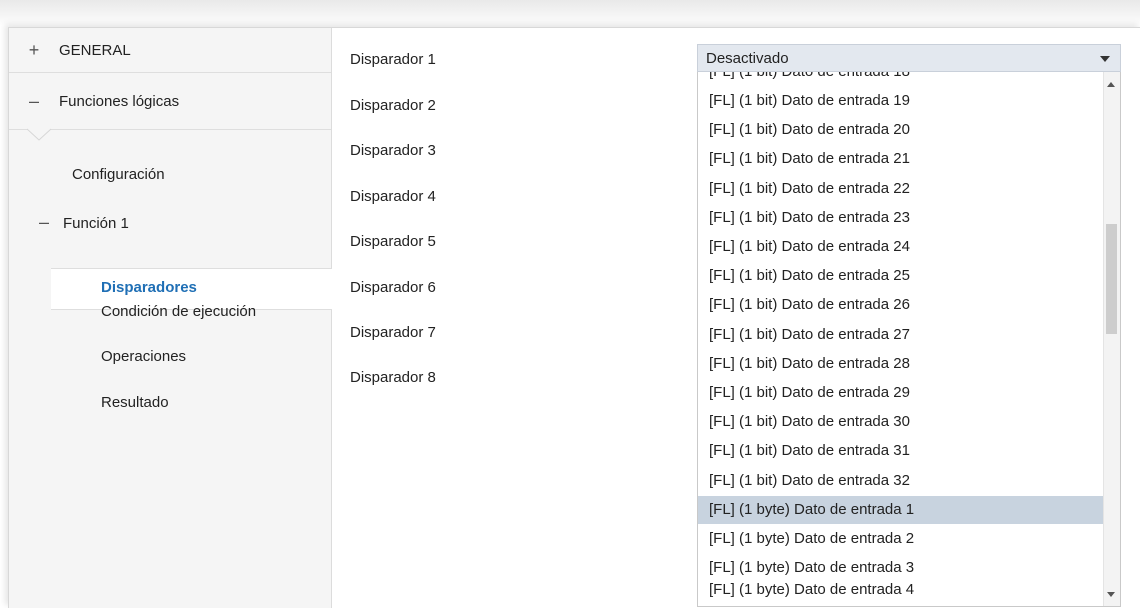  I want to click on option-label: [FL] (1 bit) Dato de entrada 32, so click(809, 480).